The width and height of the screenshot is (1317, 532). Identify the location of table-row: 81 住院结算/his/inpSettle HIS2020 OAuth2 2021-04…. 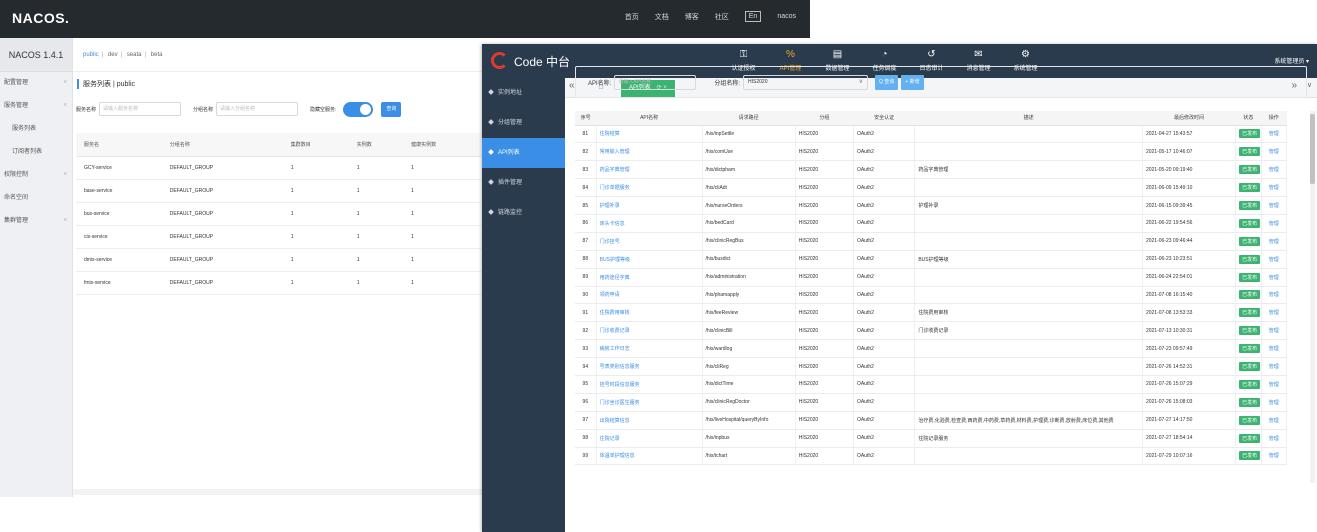
(931, 134).